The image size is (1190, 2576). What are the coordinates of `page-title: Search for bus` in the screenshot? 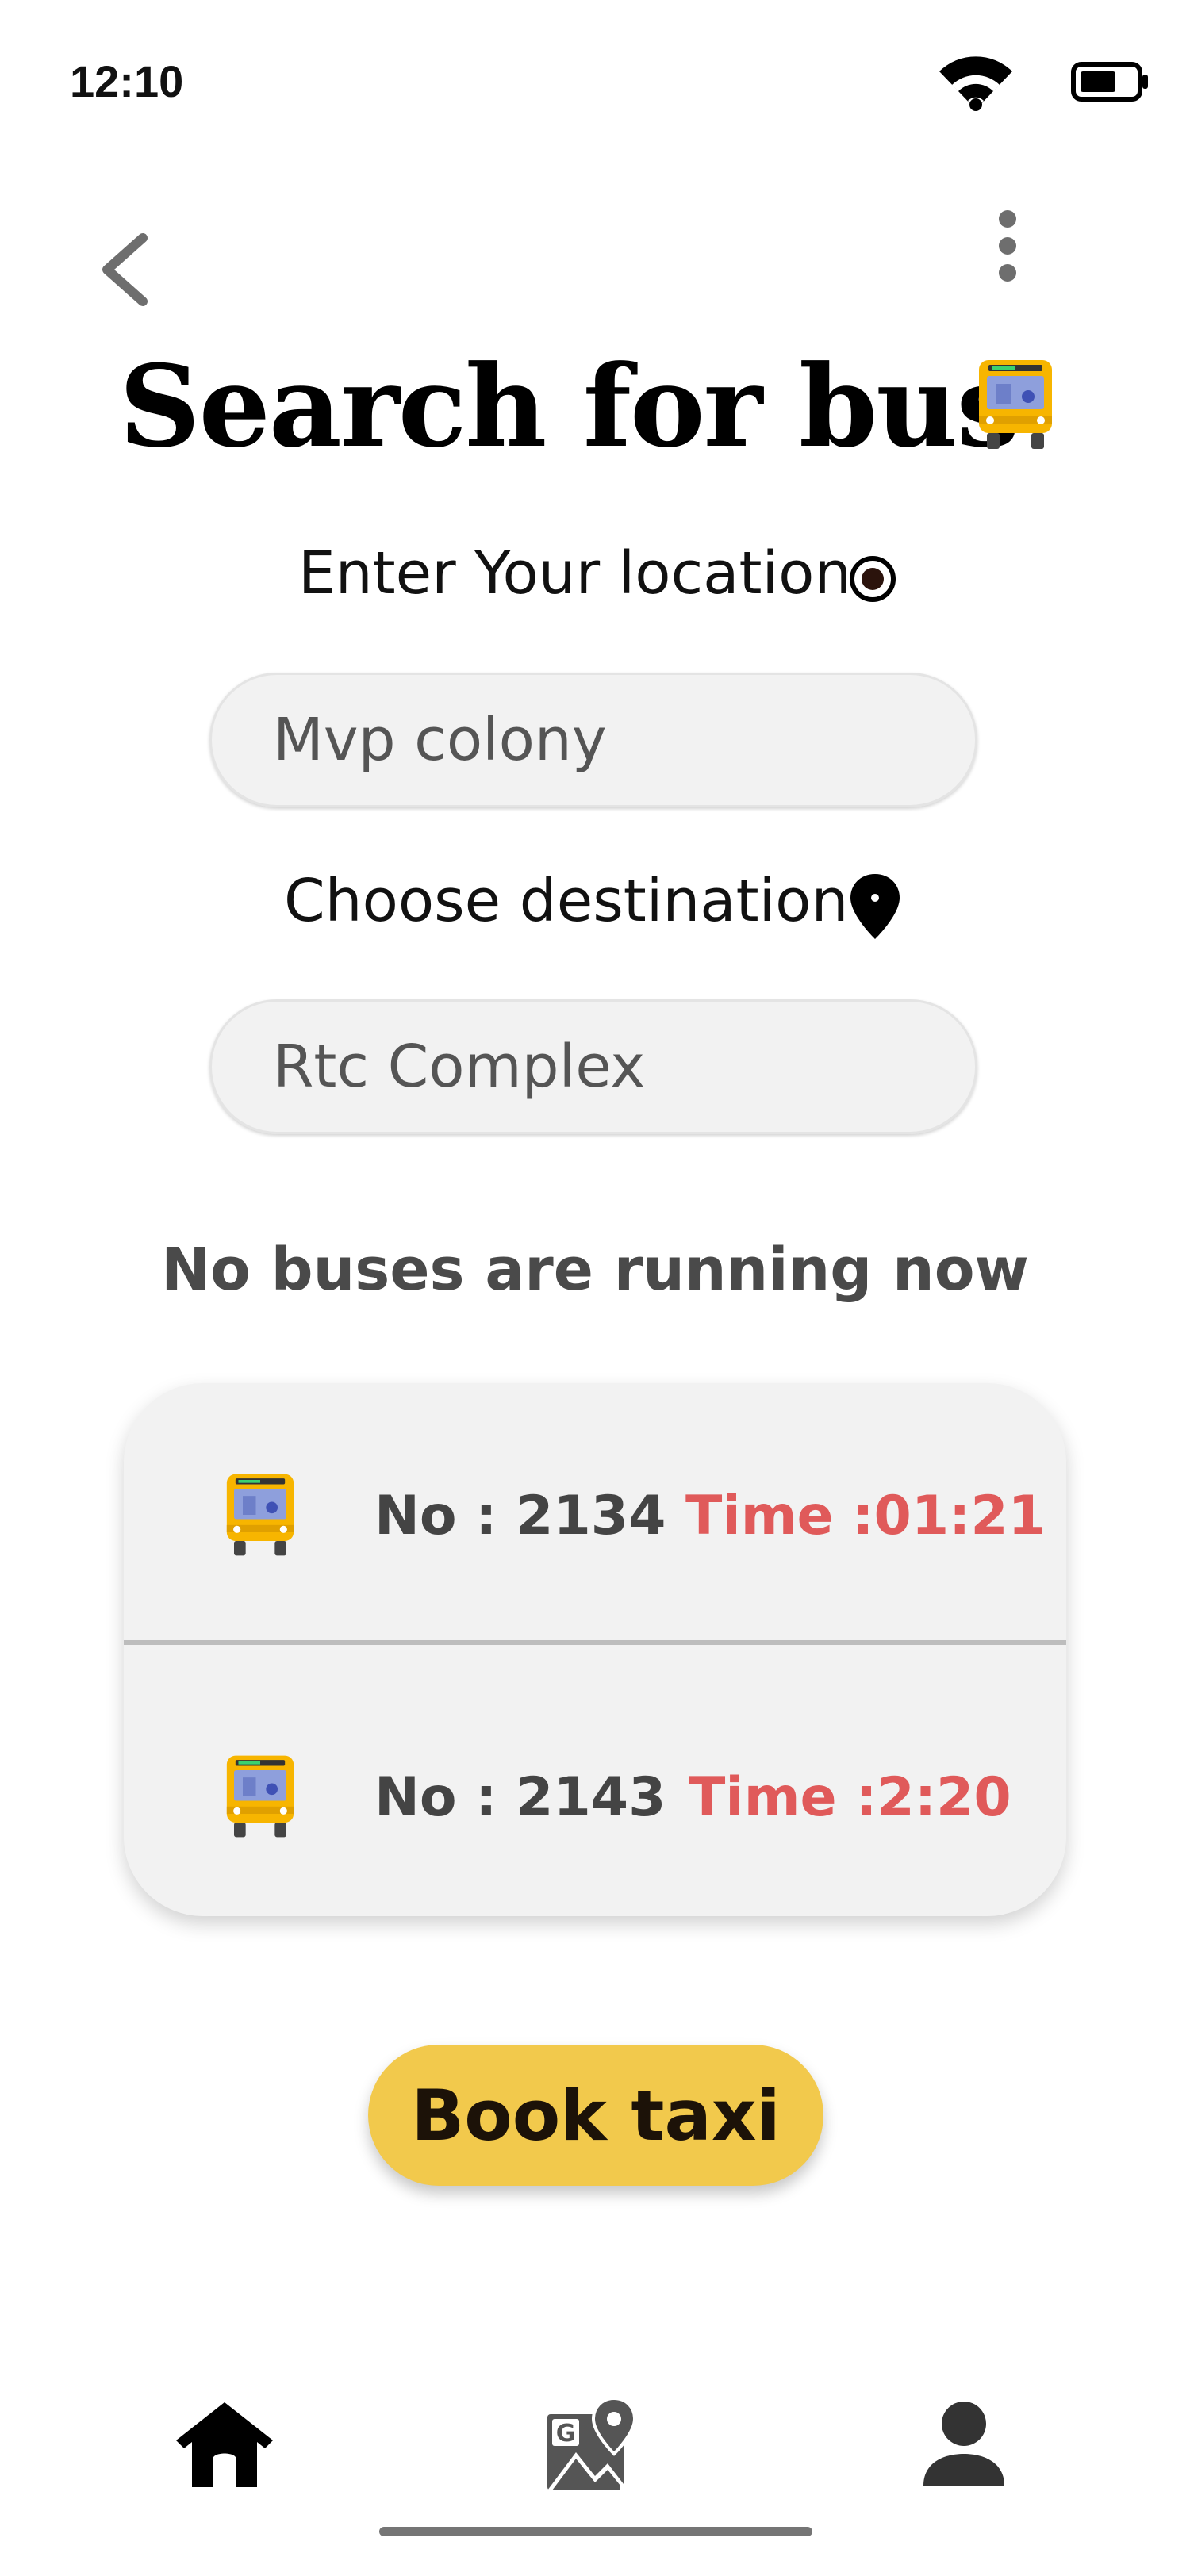 It's located at (569, 407).